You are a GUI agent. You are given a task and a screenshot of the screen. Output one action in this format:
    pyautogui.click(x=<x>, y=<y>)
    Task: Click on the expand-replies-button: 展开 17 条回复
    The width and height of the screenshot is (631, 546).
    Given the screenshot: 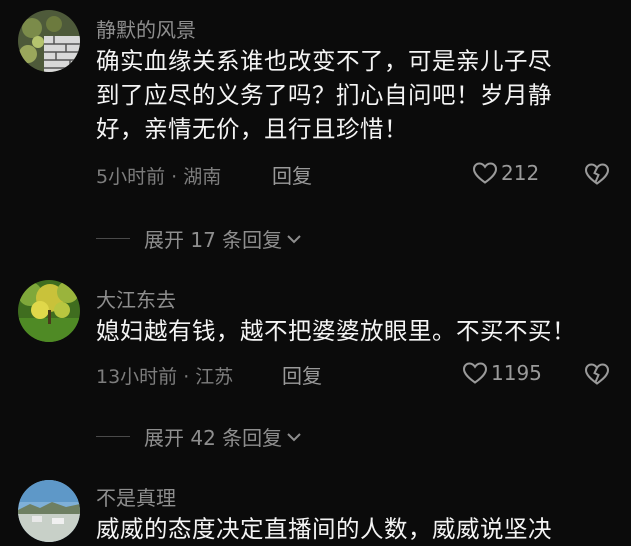 What is the action you would take?
    pyautogui.click(x=199, y=238)
    